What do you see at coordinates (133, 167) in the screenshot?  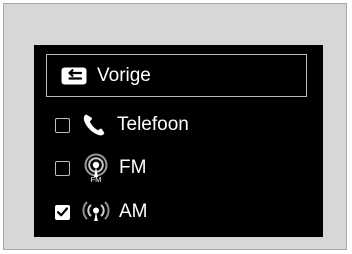 I see `fm-label: FM` at bounding box center [133, 167].